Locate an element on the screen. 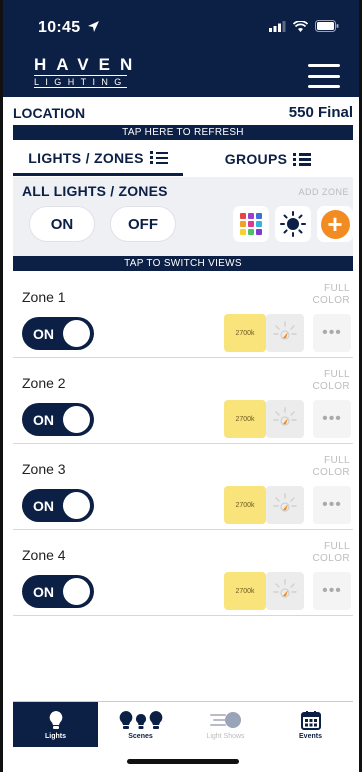 The image size is (362, 772). wifi-icon is located at coordinates (300, 26).